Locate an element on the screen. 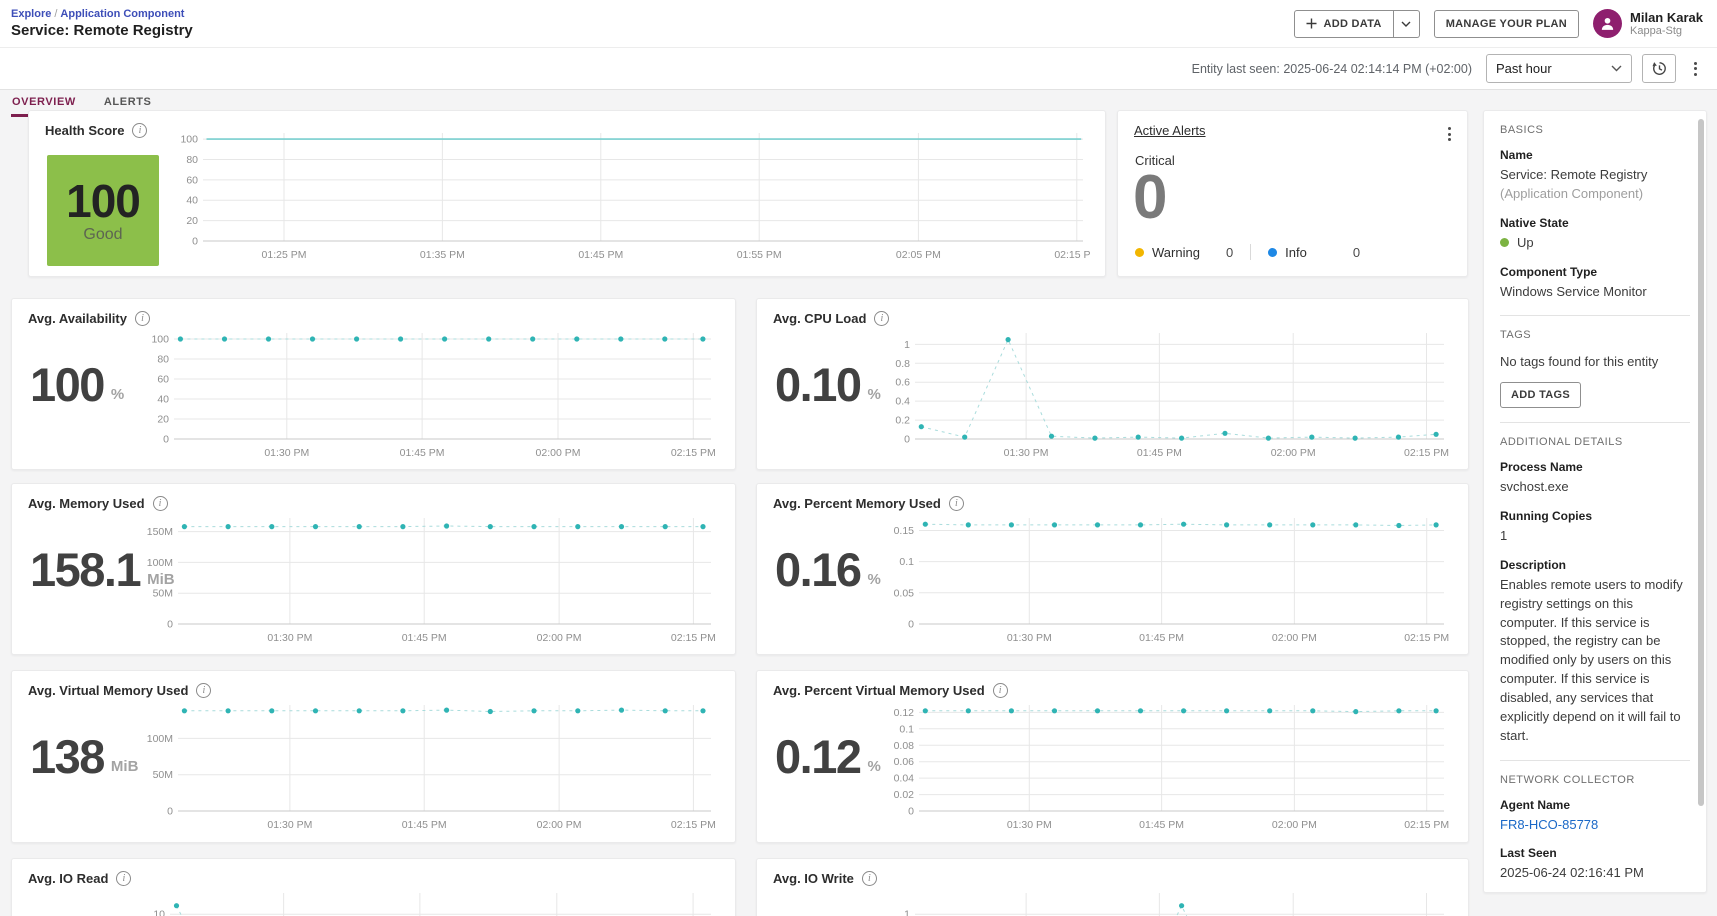 The height and width of the screenshot is (916, 1717). last-seen-value: 2025-06-24 02:16:41 PM is located at coordinates (1572, 873).